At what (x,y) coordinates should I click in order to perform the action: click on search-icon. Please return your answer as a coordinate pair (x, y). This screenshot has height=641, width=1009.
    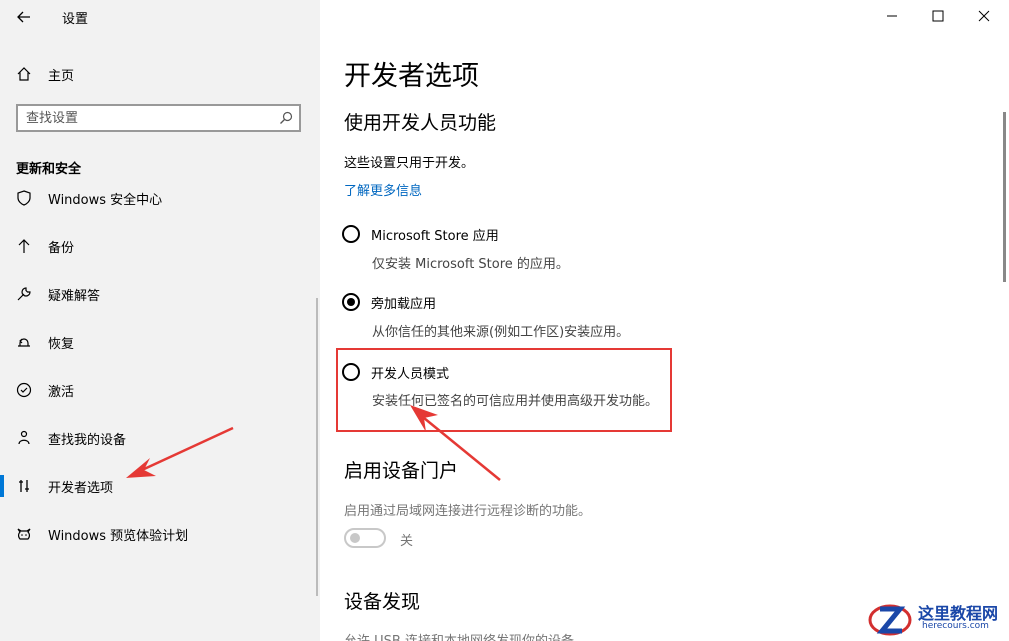
    Looking at the image, I should click on (286, 118).